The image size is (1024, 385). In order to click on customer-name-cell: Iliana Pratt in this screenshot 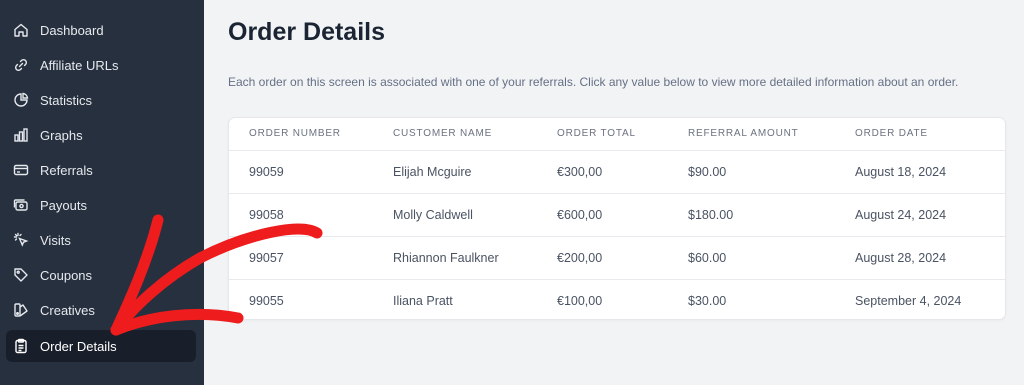, I will do `click(423, 301)`.